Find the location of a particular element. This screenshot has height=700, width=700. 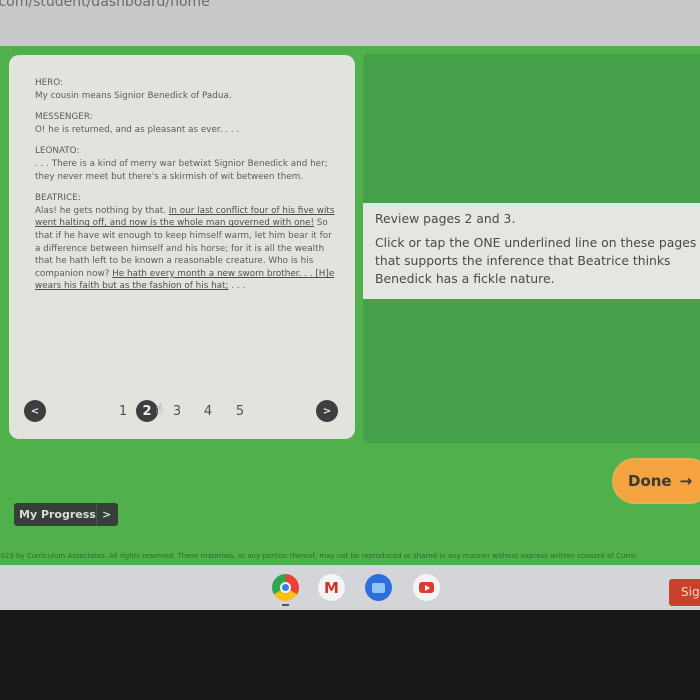

next-page-button: > is located at coordinates (327, 411).